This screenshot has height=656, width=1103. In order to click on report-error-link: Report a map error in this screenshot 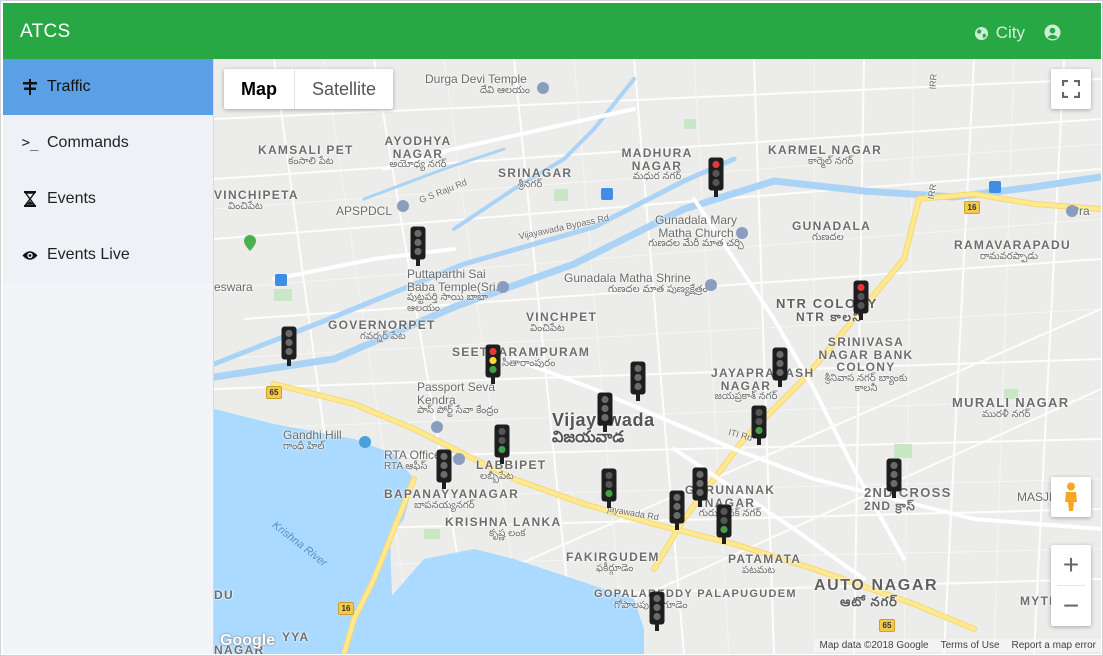, I will do `click(1054, 645)`.